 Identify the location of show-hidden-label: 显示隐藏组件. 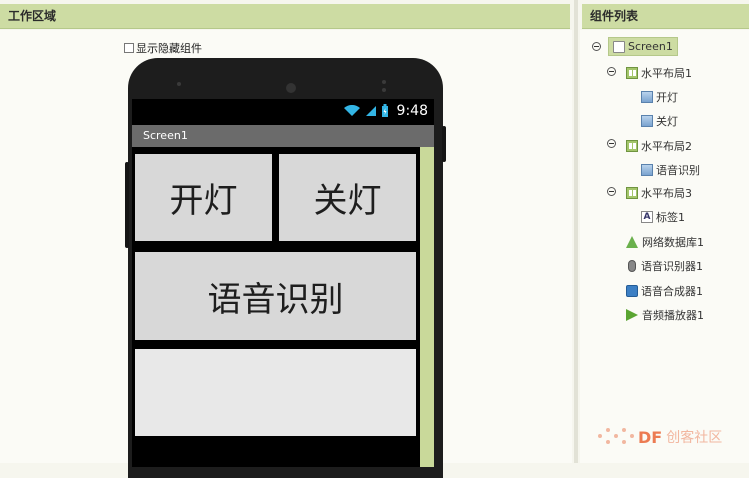
(169, 48).